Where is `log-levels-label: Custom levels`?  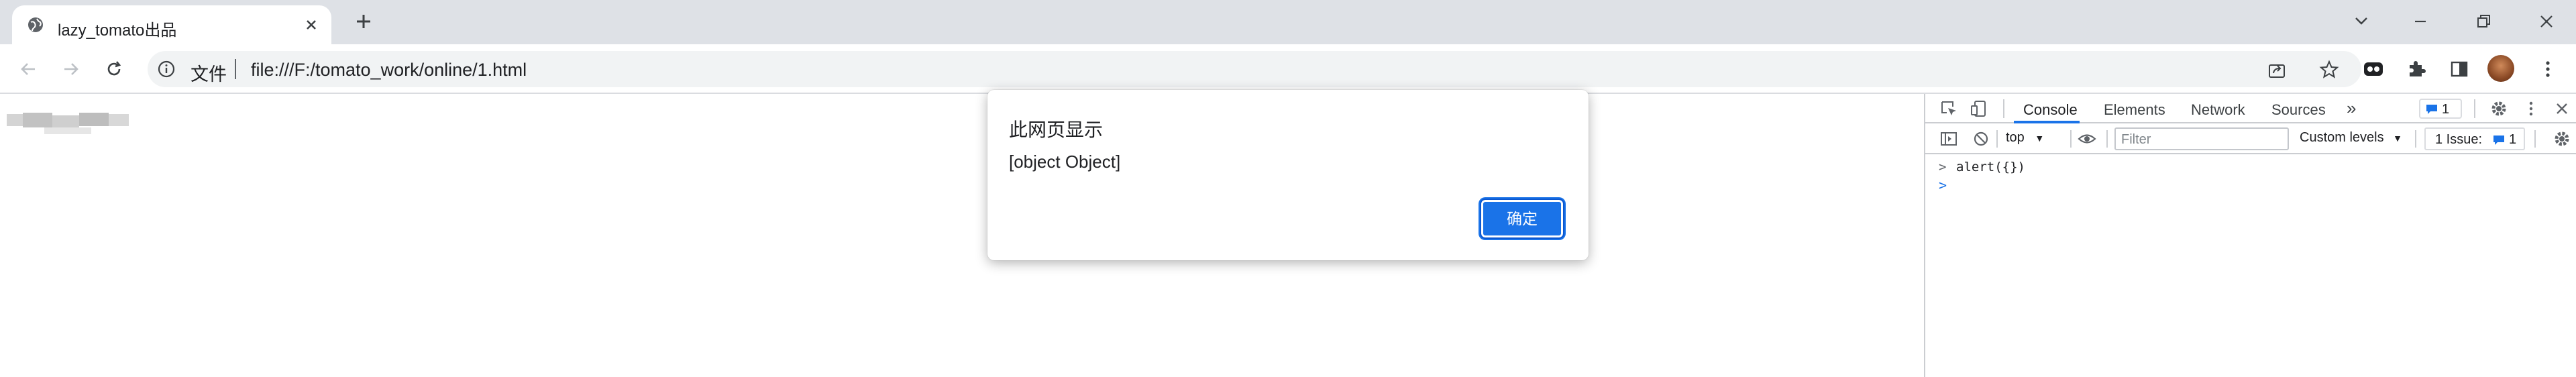 log-levels-label: Custom levels is located at coordinates (2342, 138).